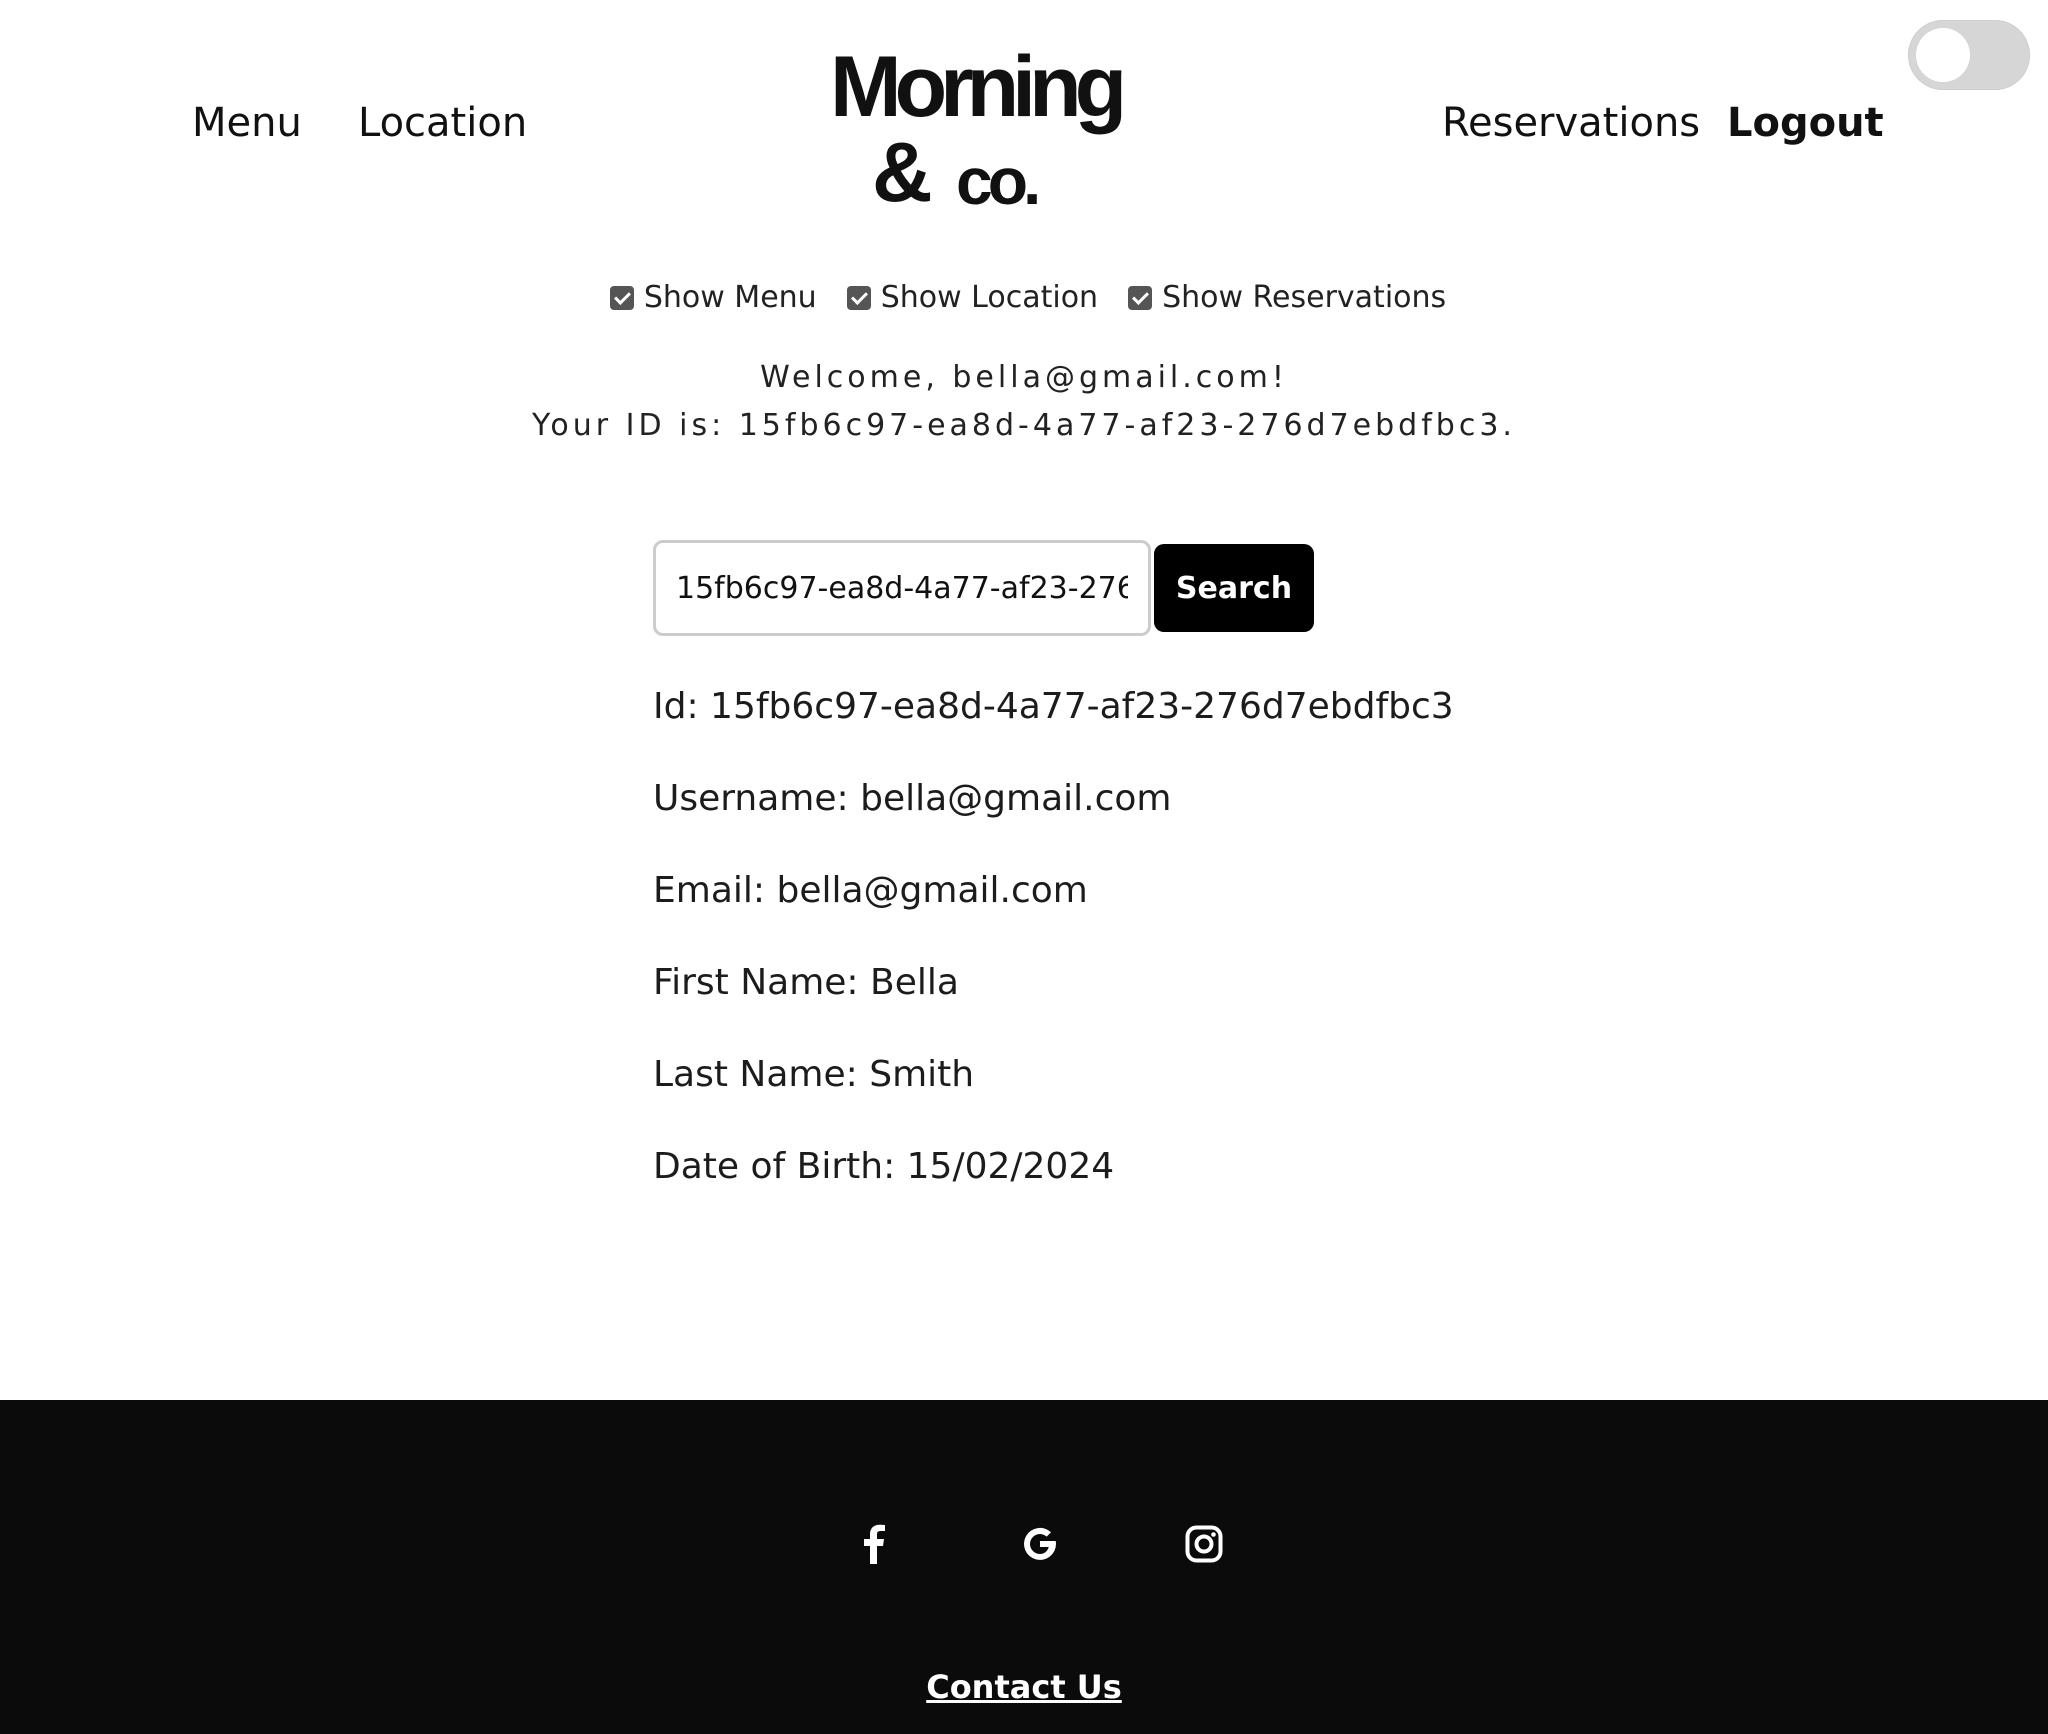  Describe the element at coordinates (1082, 706) in the screenshot. I see `detail-id-value: 15fb6c97-ea8d-4a77-af23-276d7ebdfbc3` at that location.